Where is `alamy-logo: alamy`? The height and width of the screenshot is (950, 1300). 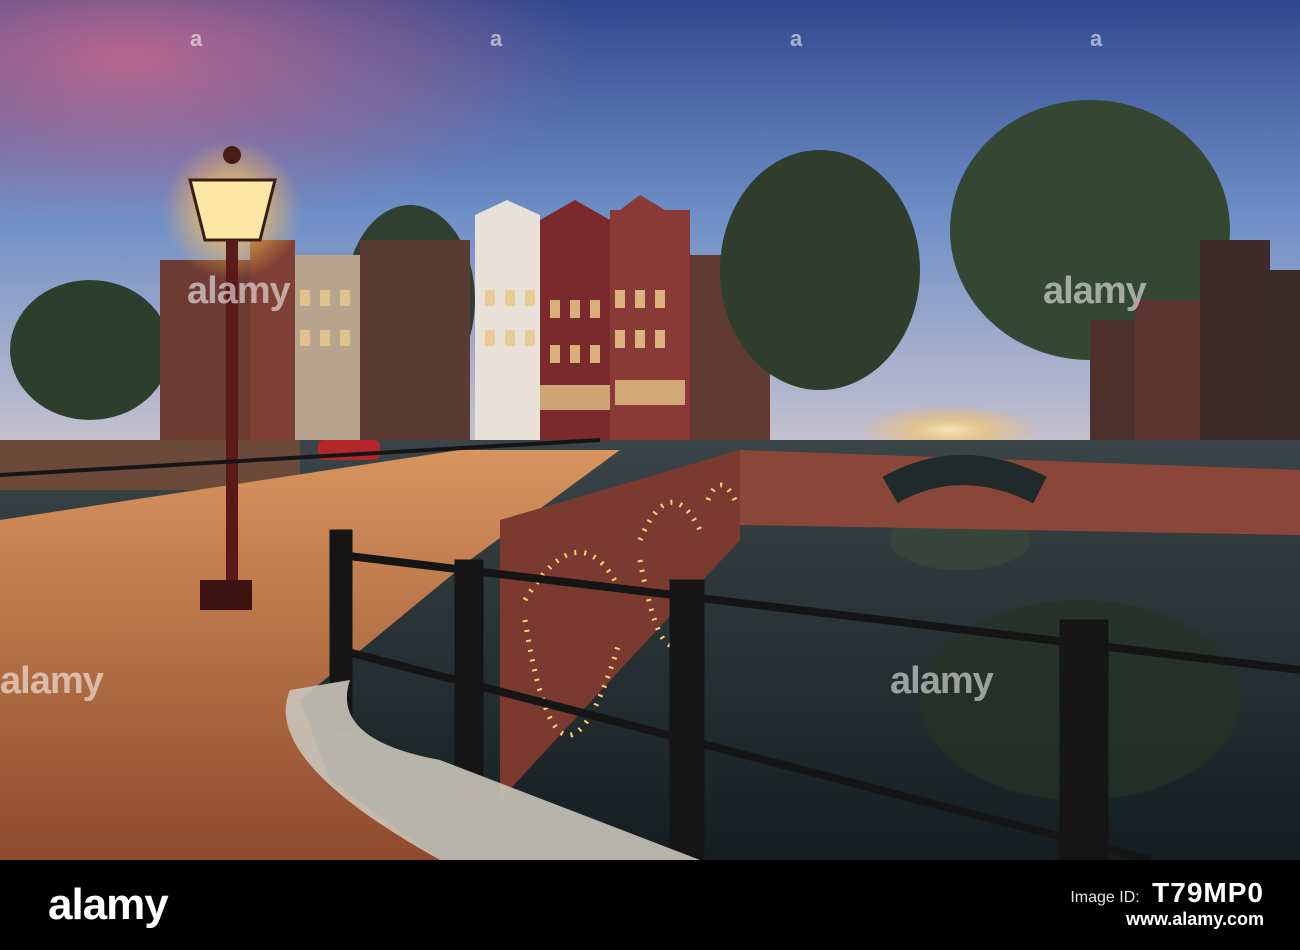
alamy-logo: alamy is located at coordinates (108, 904).